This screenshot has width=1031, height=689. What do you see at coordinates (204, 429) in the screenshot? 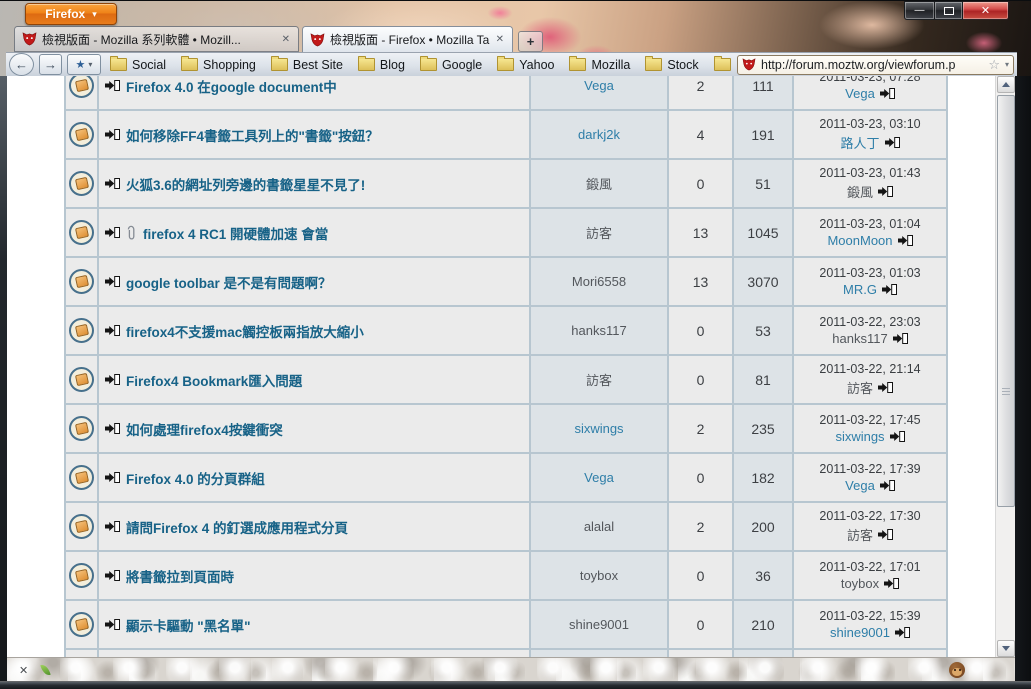
I see `topic-title-link: 如何處理firefox4按鍵衝突` at bounding box center [204, 429].